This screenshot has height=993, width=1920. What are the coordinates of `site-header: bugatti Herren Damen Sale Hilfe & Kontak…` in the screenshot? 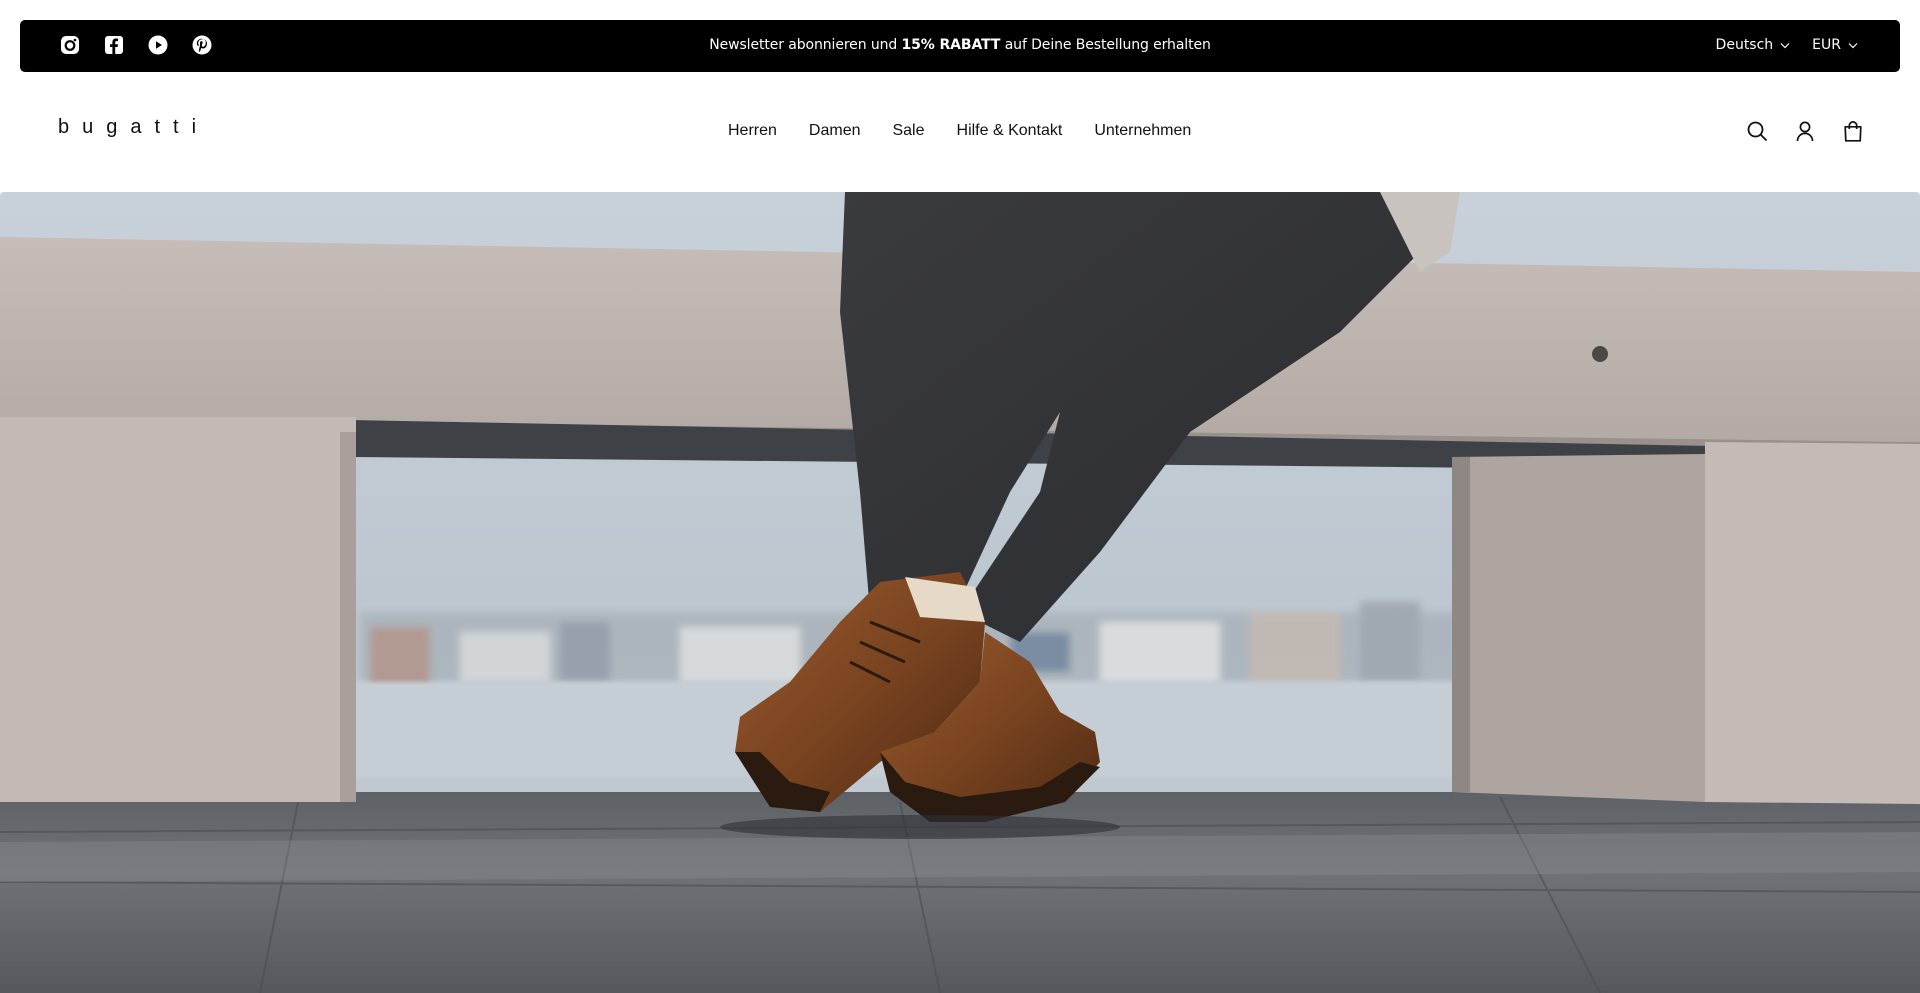 It's located at (960, 132).